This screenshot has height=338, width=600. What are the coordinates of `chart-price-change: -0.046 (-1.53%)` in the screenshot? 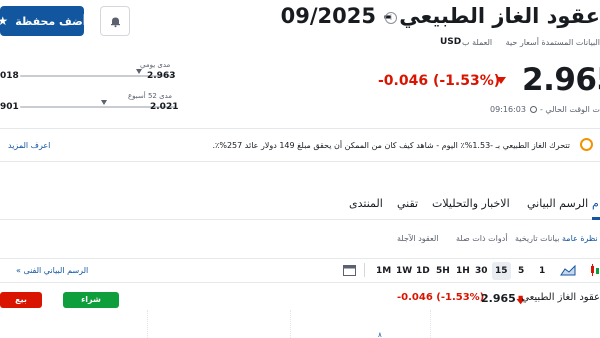 It's located at (441, 297).